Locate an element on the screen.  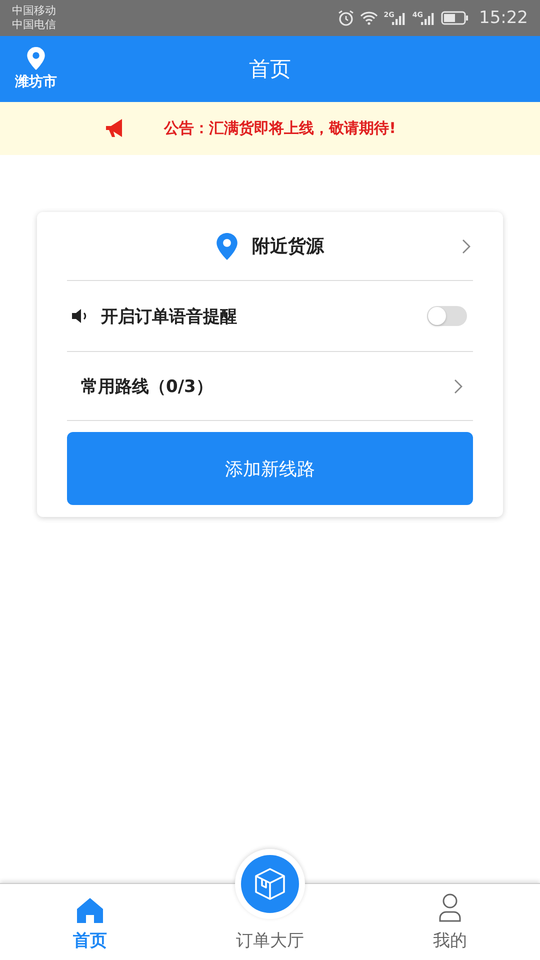
routes-link: 常用路线（0/3） is located at coordinates (140, 386).